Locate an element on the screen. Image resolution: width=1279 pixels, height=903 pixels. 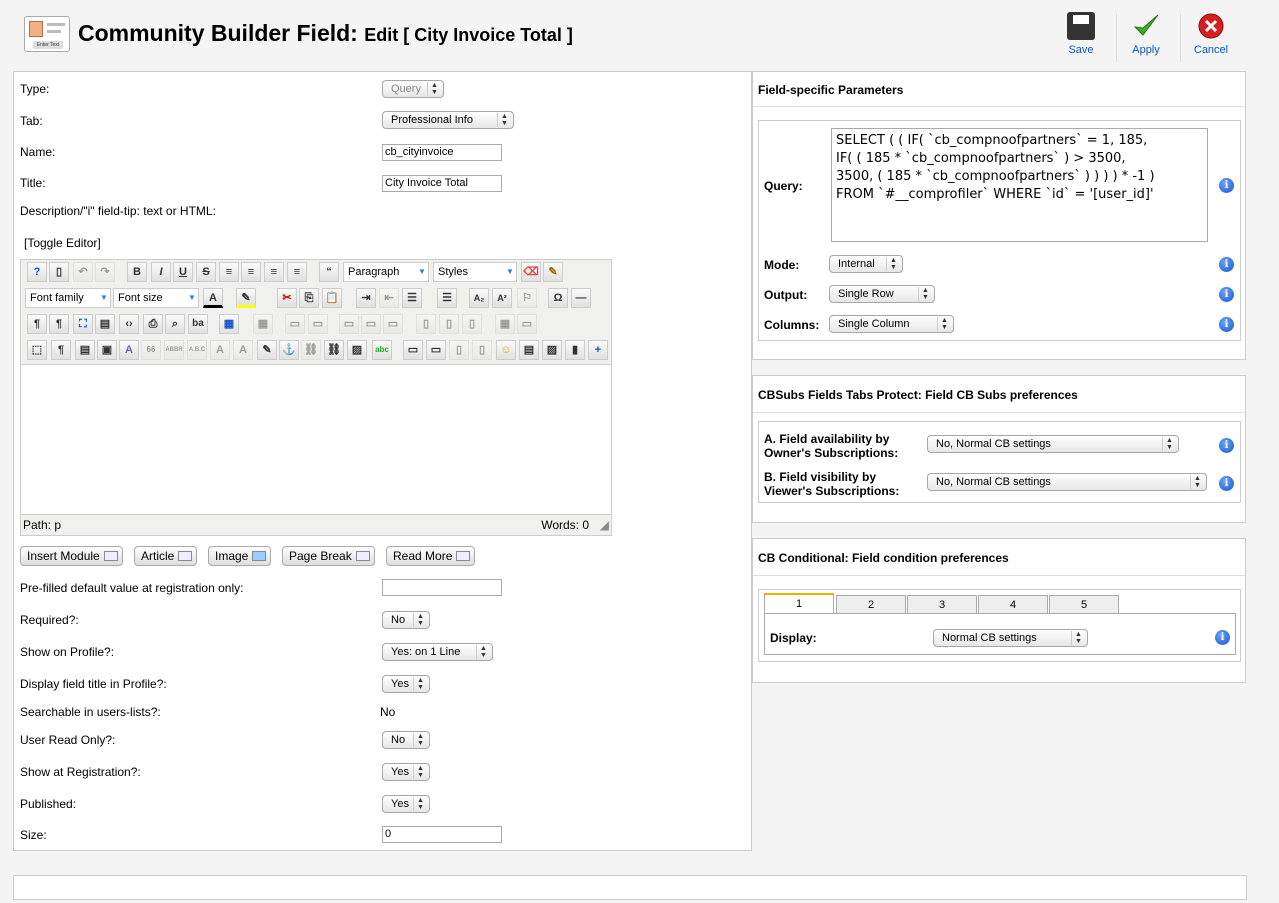
help-icon: ? is located at coordinates (37, 272).